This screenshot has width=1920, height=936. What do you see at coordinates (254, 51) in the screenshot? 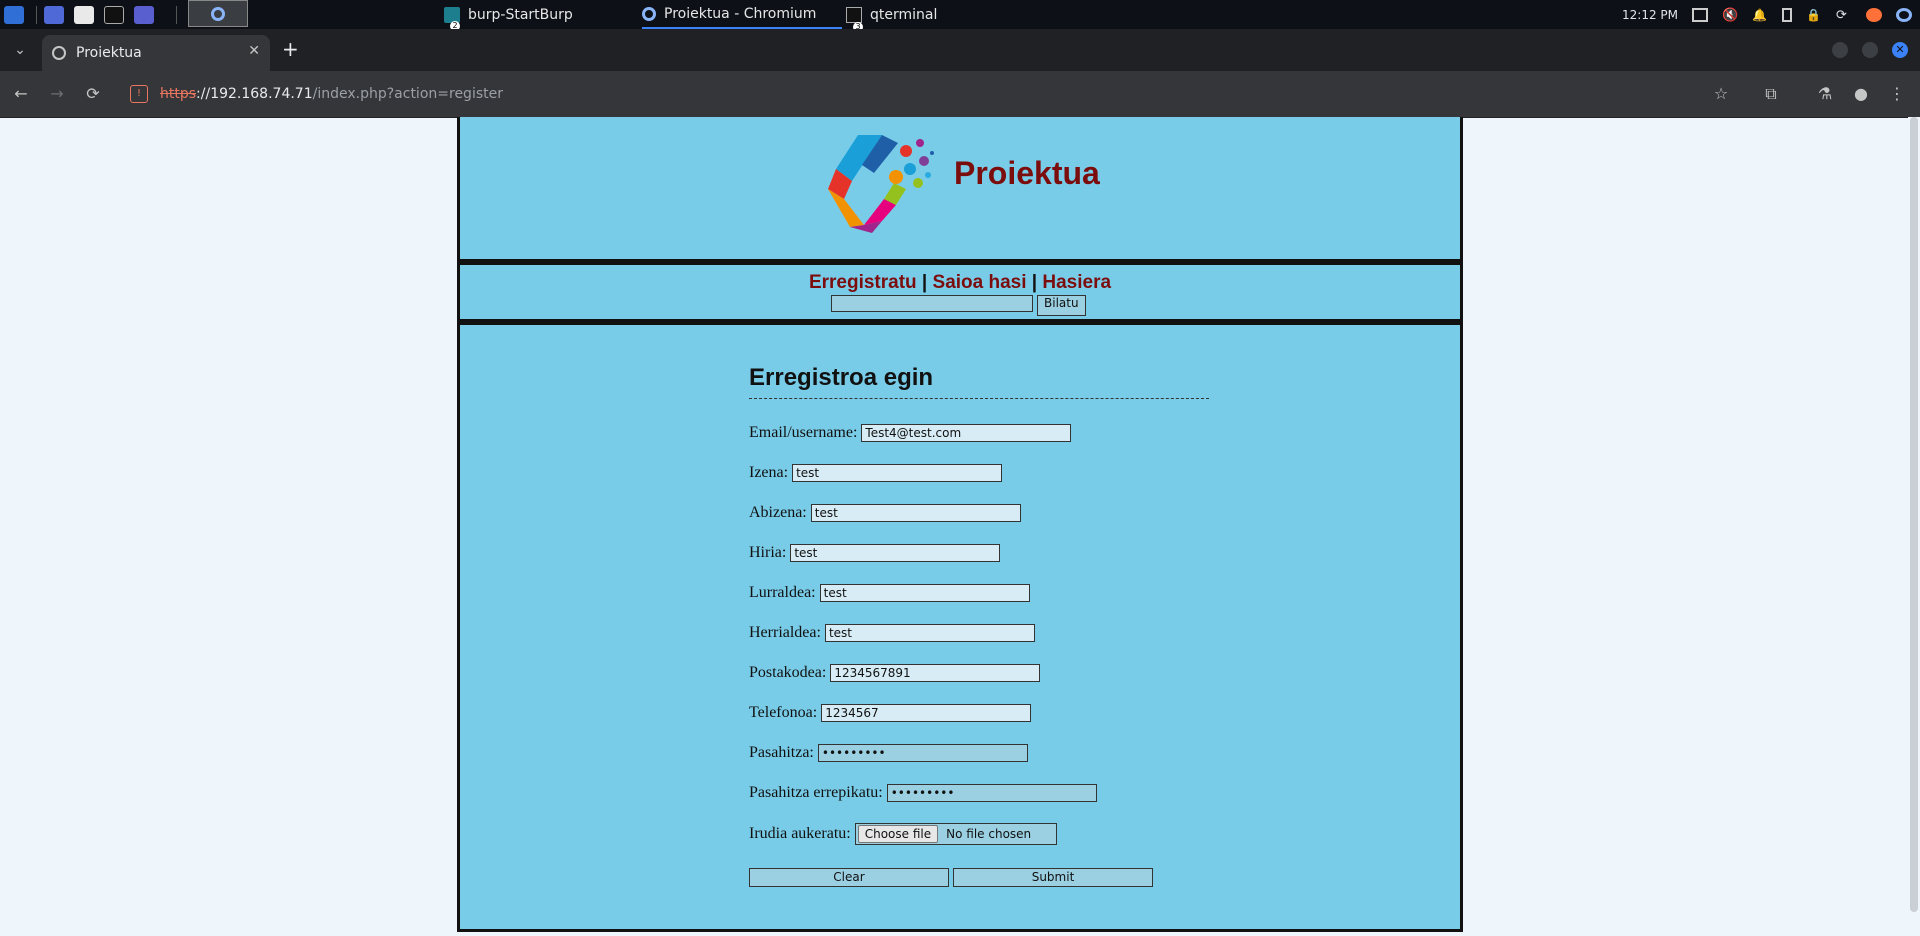
I see `close-tab-icon: ✕` at bounding box center [254, 51].